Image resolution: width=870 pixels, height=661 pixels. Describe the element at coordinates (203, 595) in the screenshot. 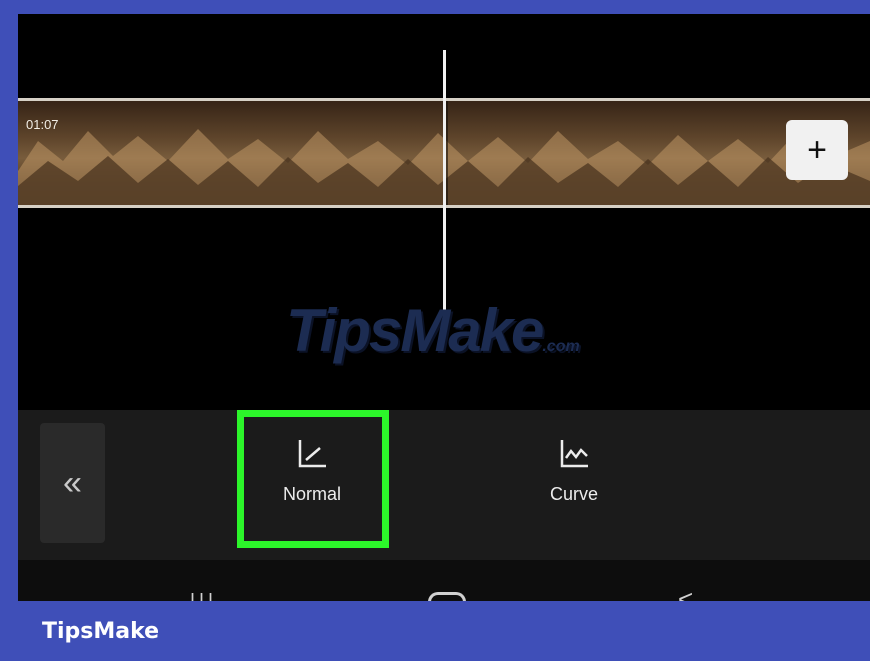

I see `recent-apps-button: III` at that location.